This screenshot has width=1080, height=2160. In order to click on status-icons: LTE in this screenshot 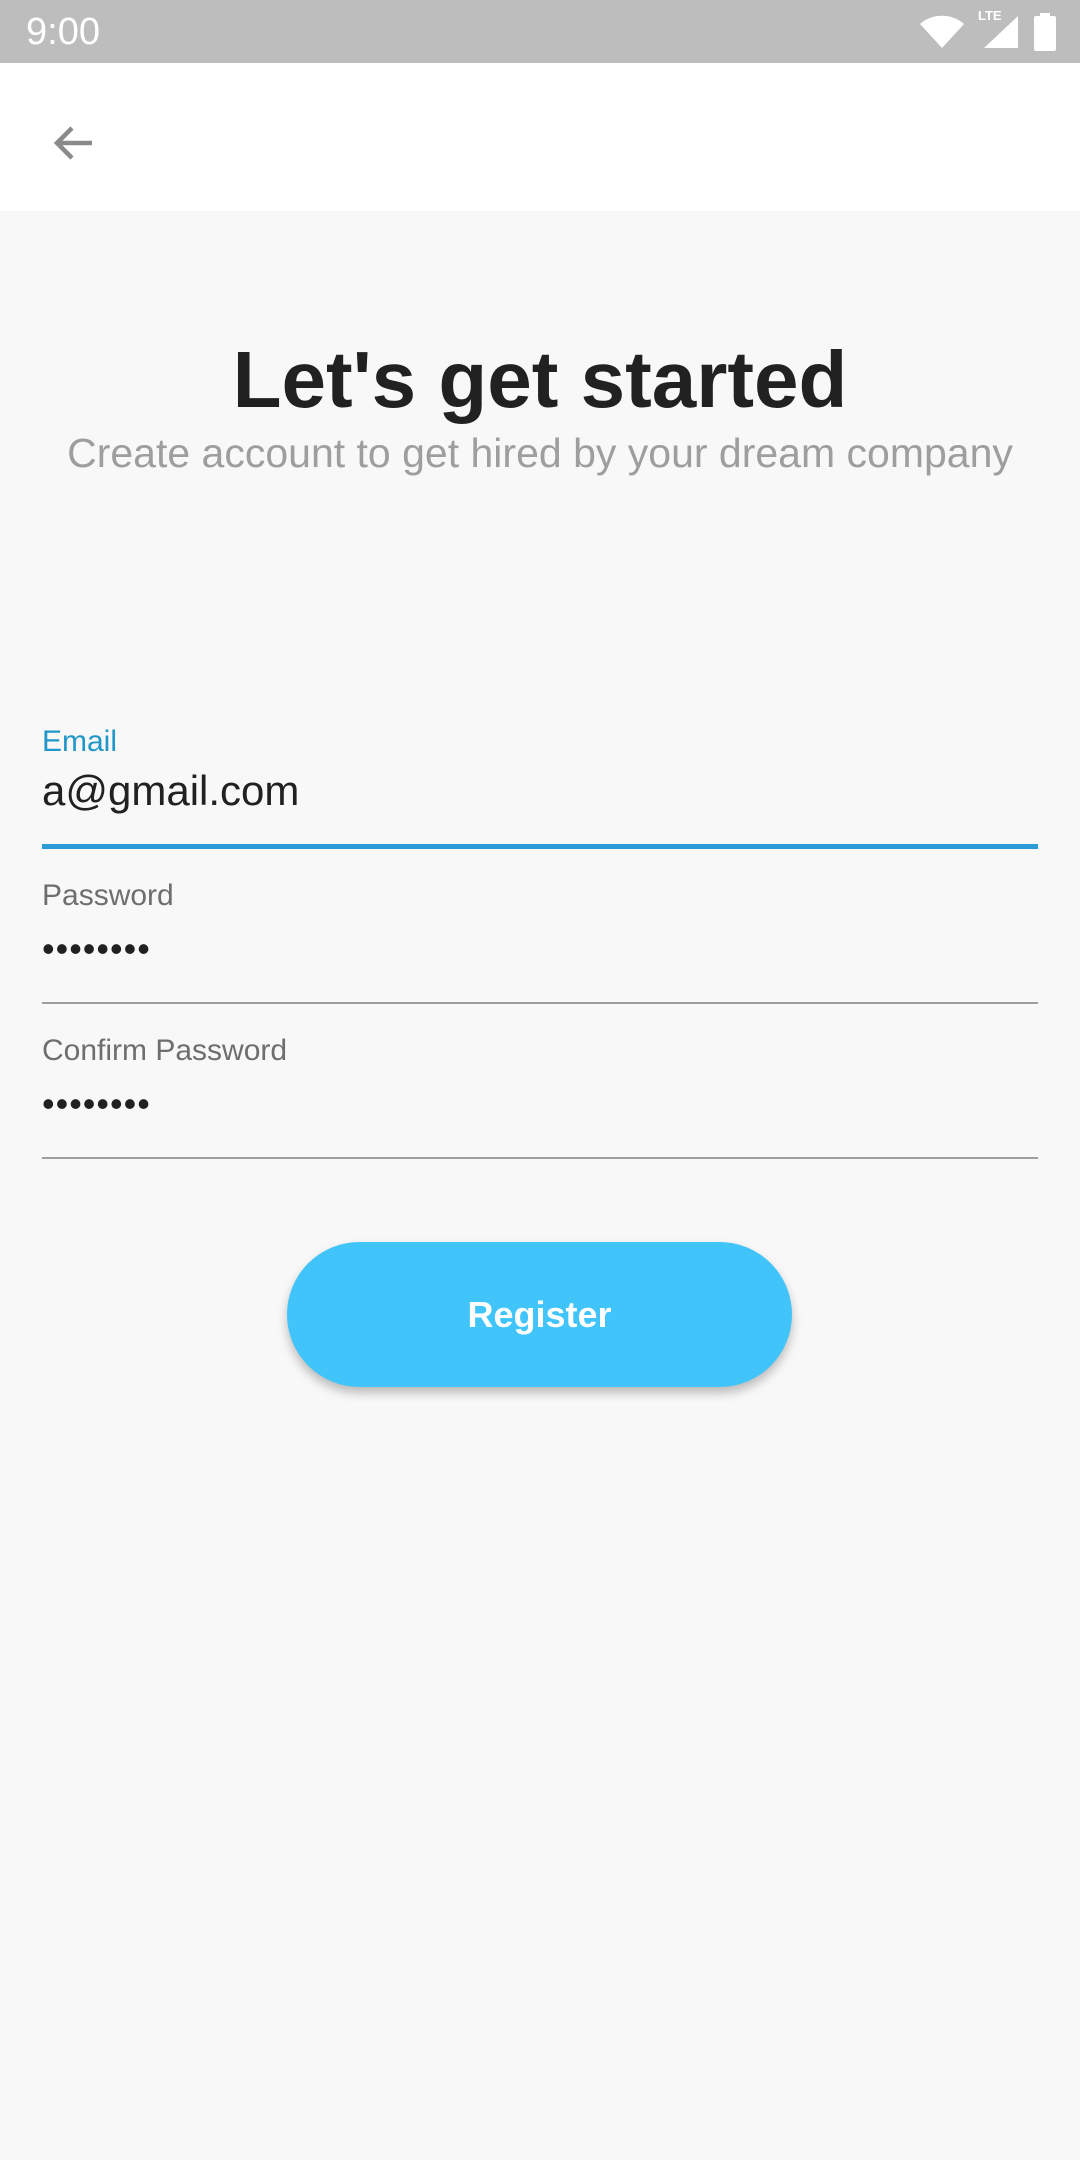, I will do `click(987, 30)`.